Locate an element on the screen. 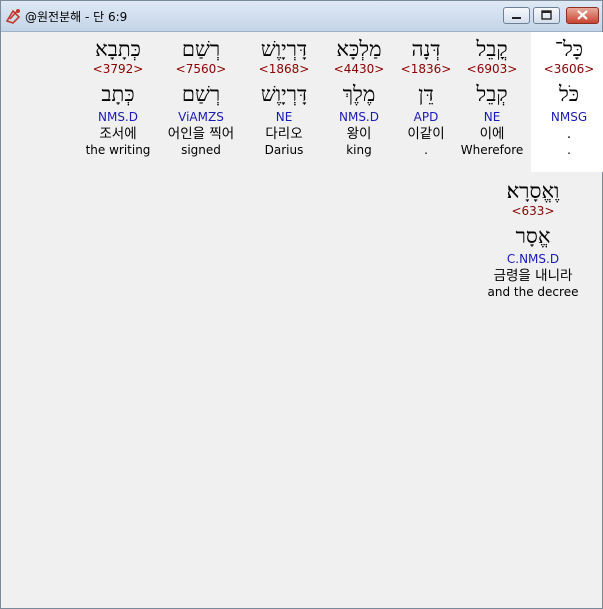 Image resolution: width=603 pixels, height=609 pixels. morphology-code: ViAMZS is located at coordinates (201, 117).